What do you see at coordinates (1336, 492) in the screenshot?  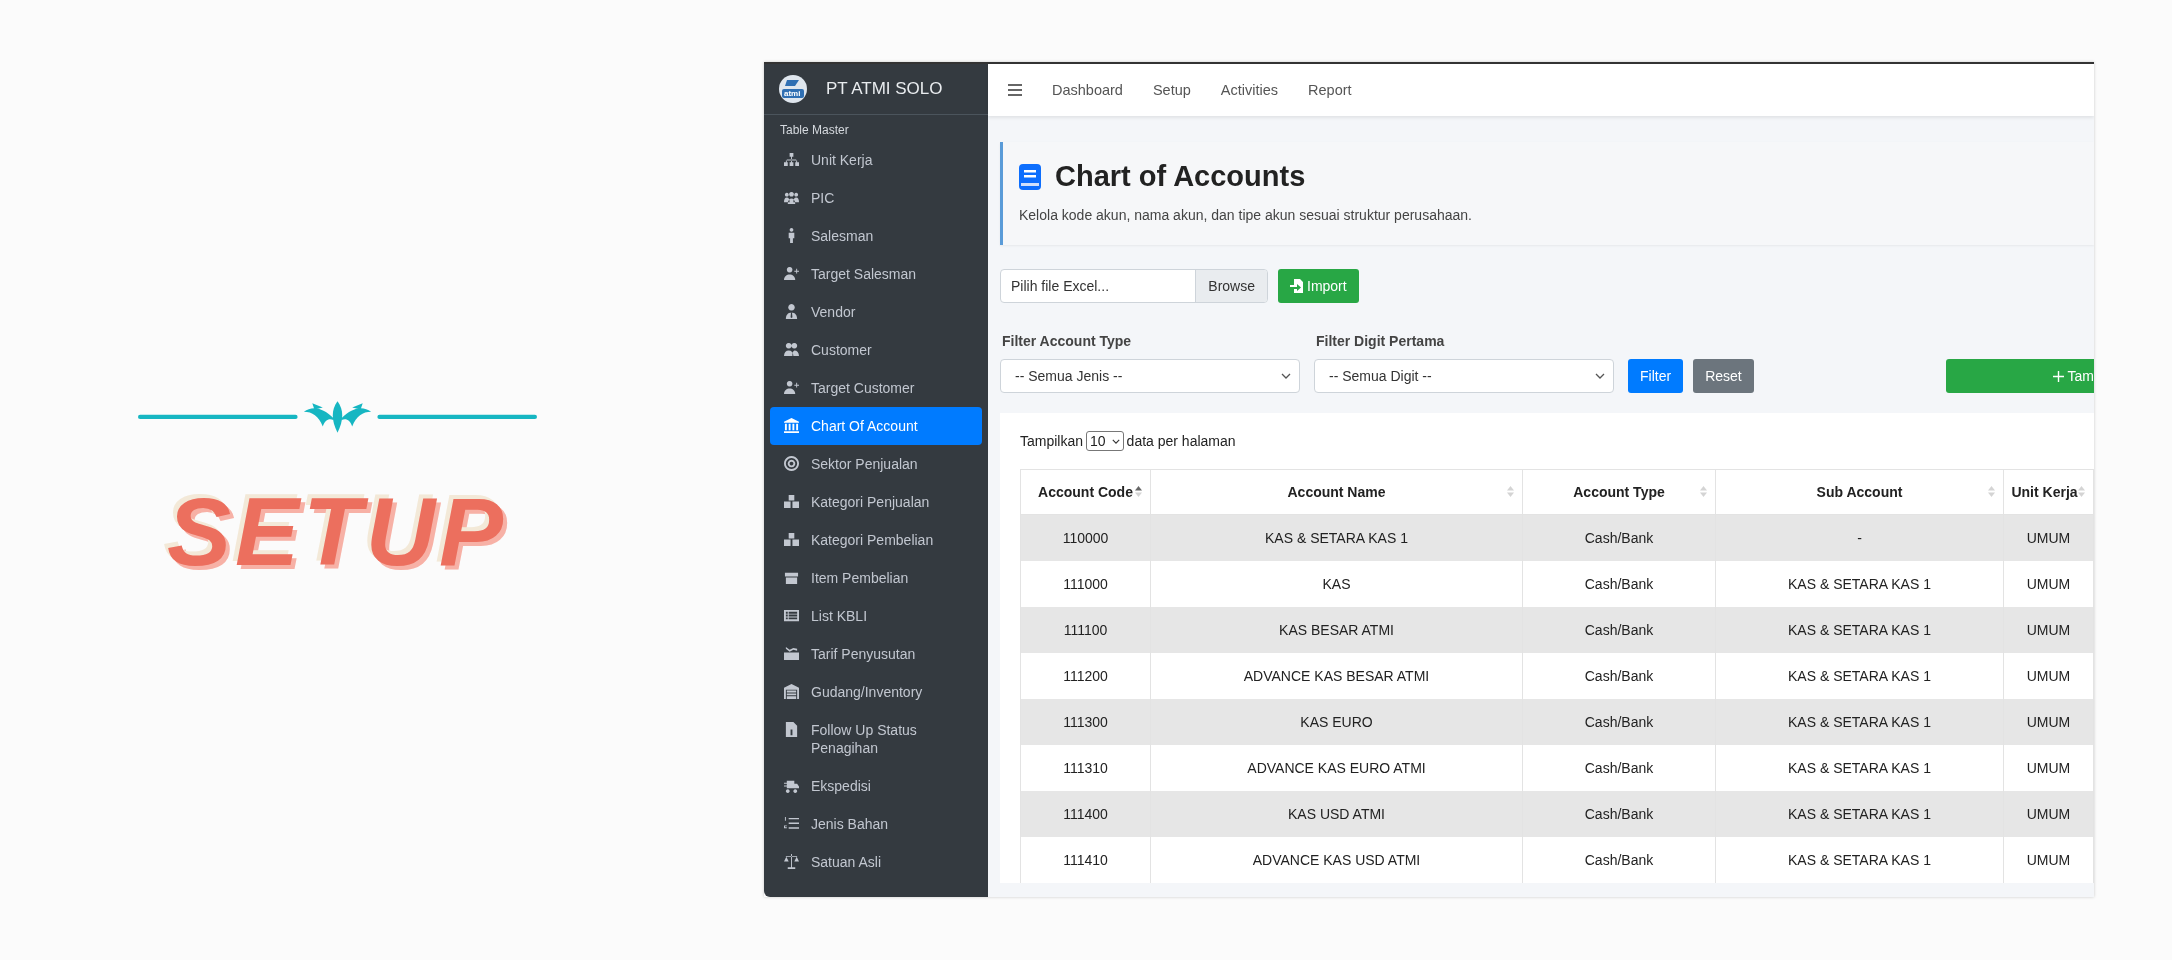 I see `column-header: Account Name` at bounding box center [1336, 492].